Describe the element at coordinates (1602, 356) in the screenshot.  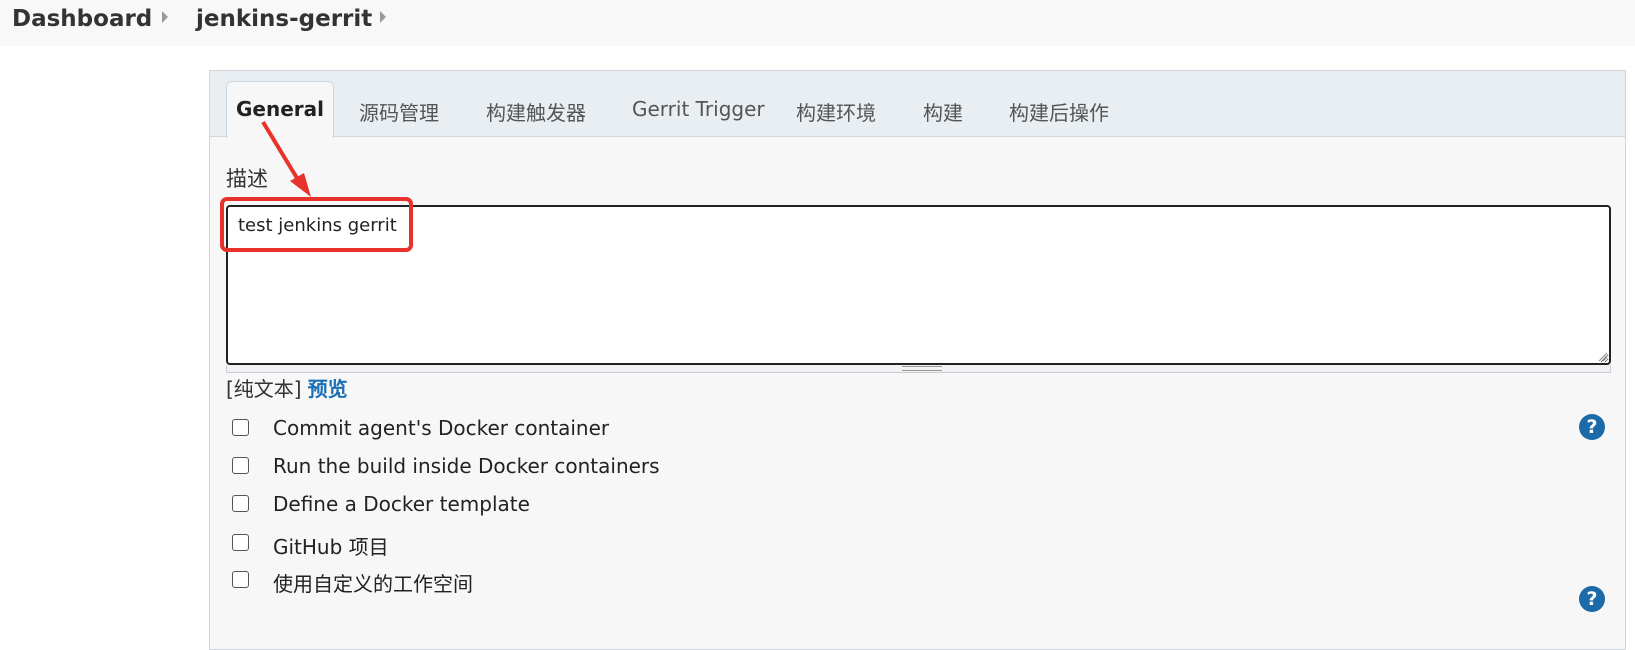
I see `resize-grip-icon` at that location.